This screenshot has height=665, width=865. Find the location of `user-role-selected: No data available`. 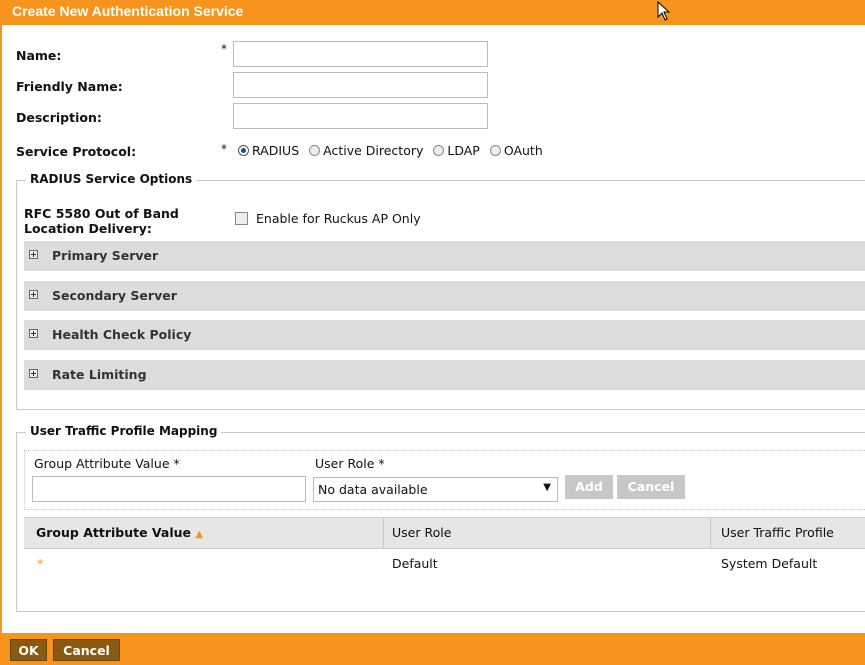

user-role-selected: No data available is located at coordinates (373, 489).